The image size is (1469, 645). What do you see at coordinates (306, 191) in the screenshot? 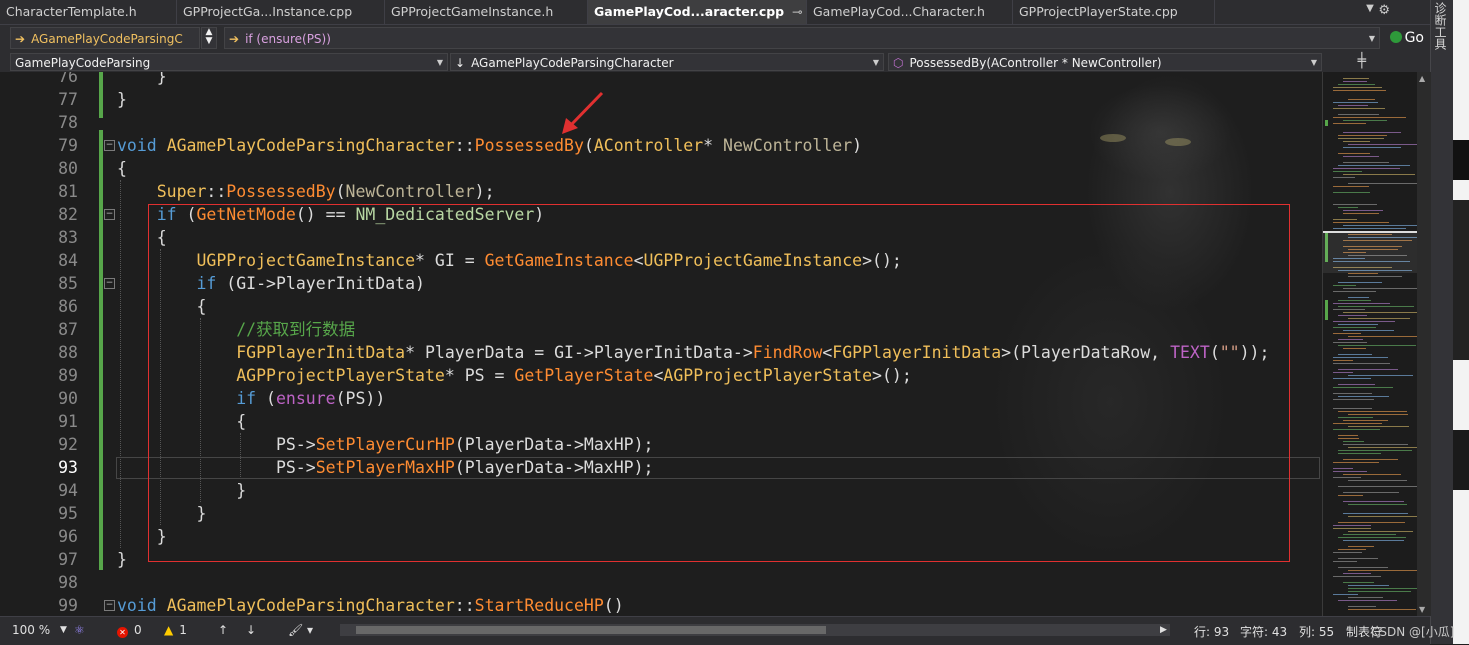
I see `code-line: Super::PossessedBy(NewController);` at bounding box center [306, 191].